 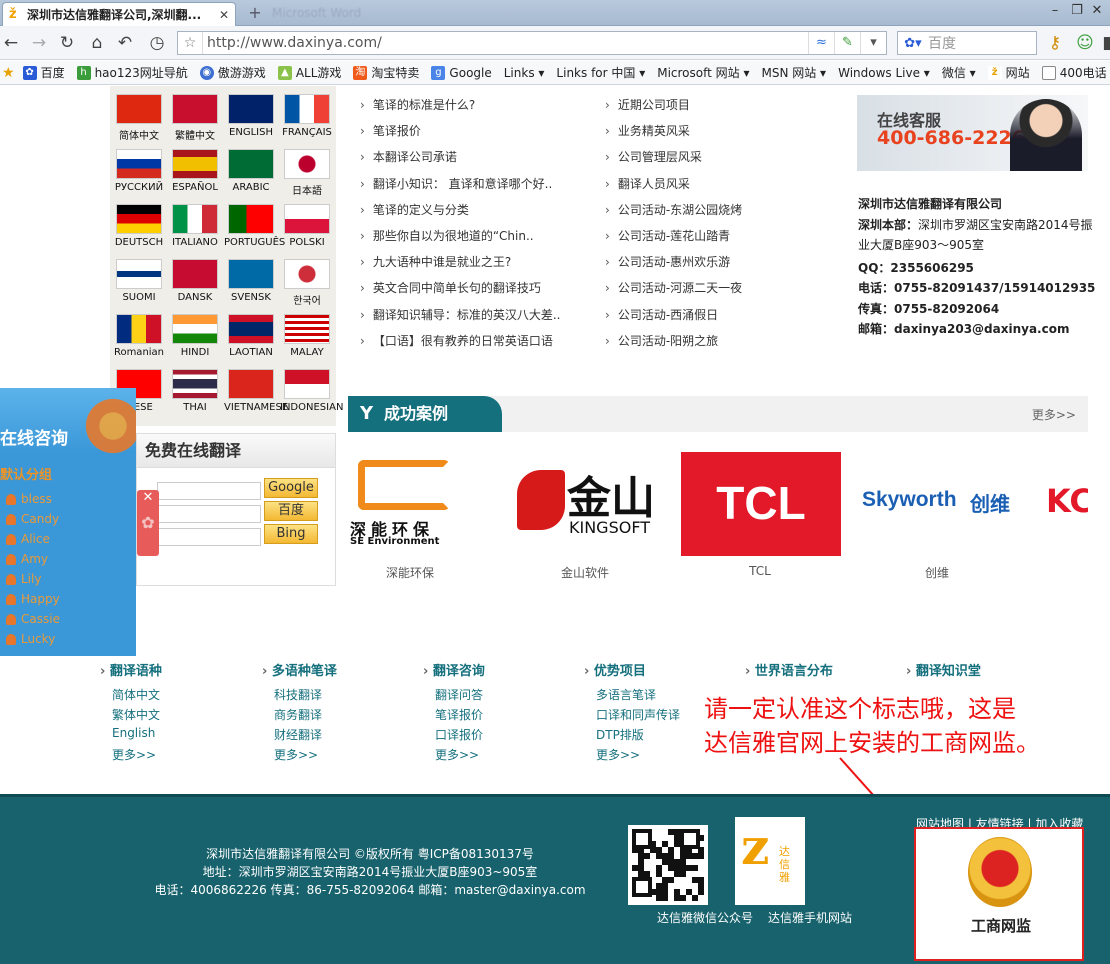 What do you see at coordinates (532, 43) in the screenshot?
I see `address-bar: ☆ http://www.daxinya.com/ ≈ ✎ ▾` at bounding box center [532, 43].